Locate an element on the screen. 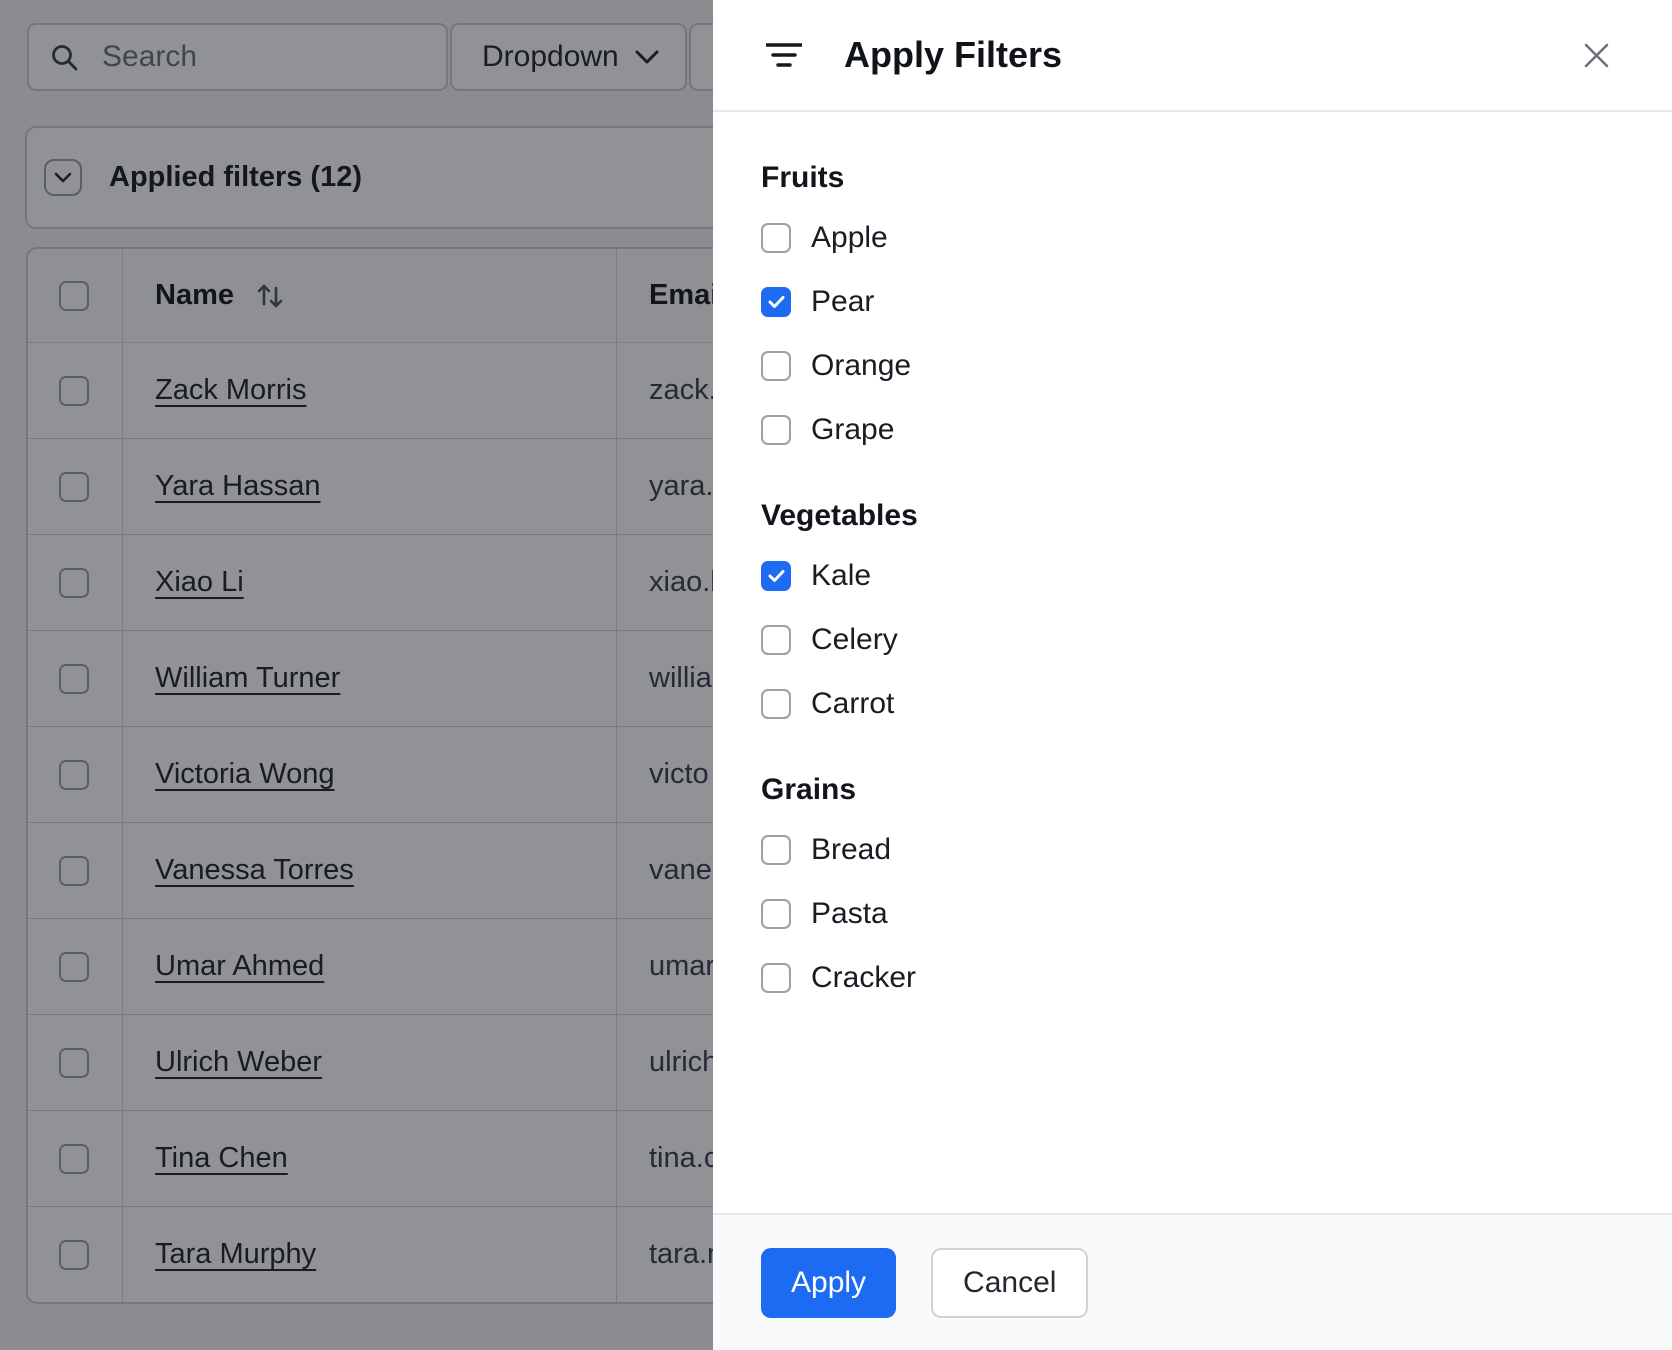  filter-section-title: Vegetables is located at coordinates (839, 515).